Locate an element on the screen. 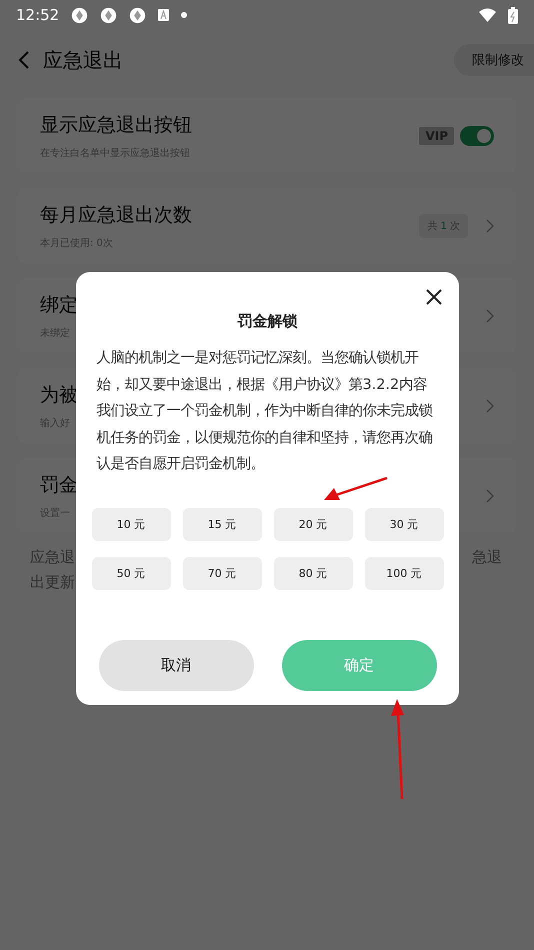 This screenshot has width=534, height=950. setting-title: 每月应急退出次数 is located at coordinates (116, 215).